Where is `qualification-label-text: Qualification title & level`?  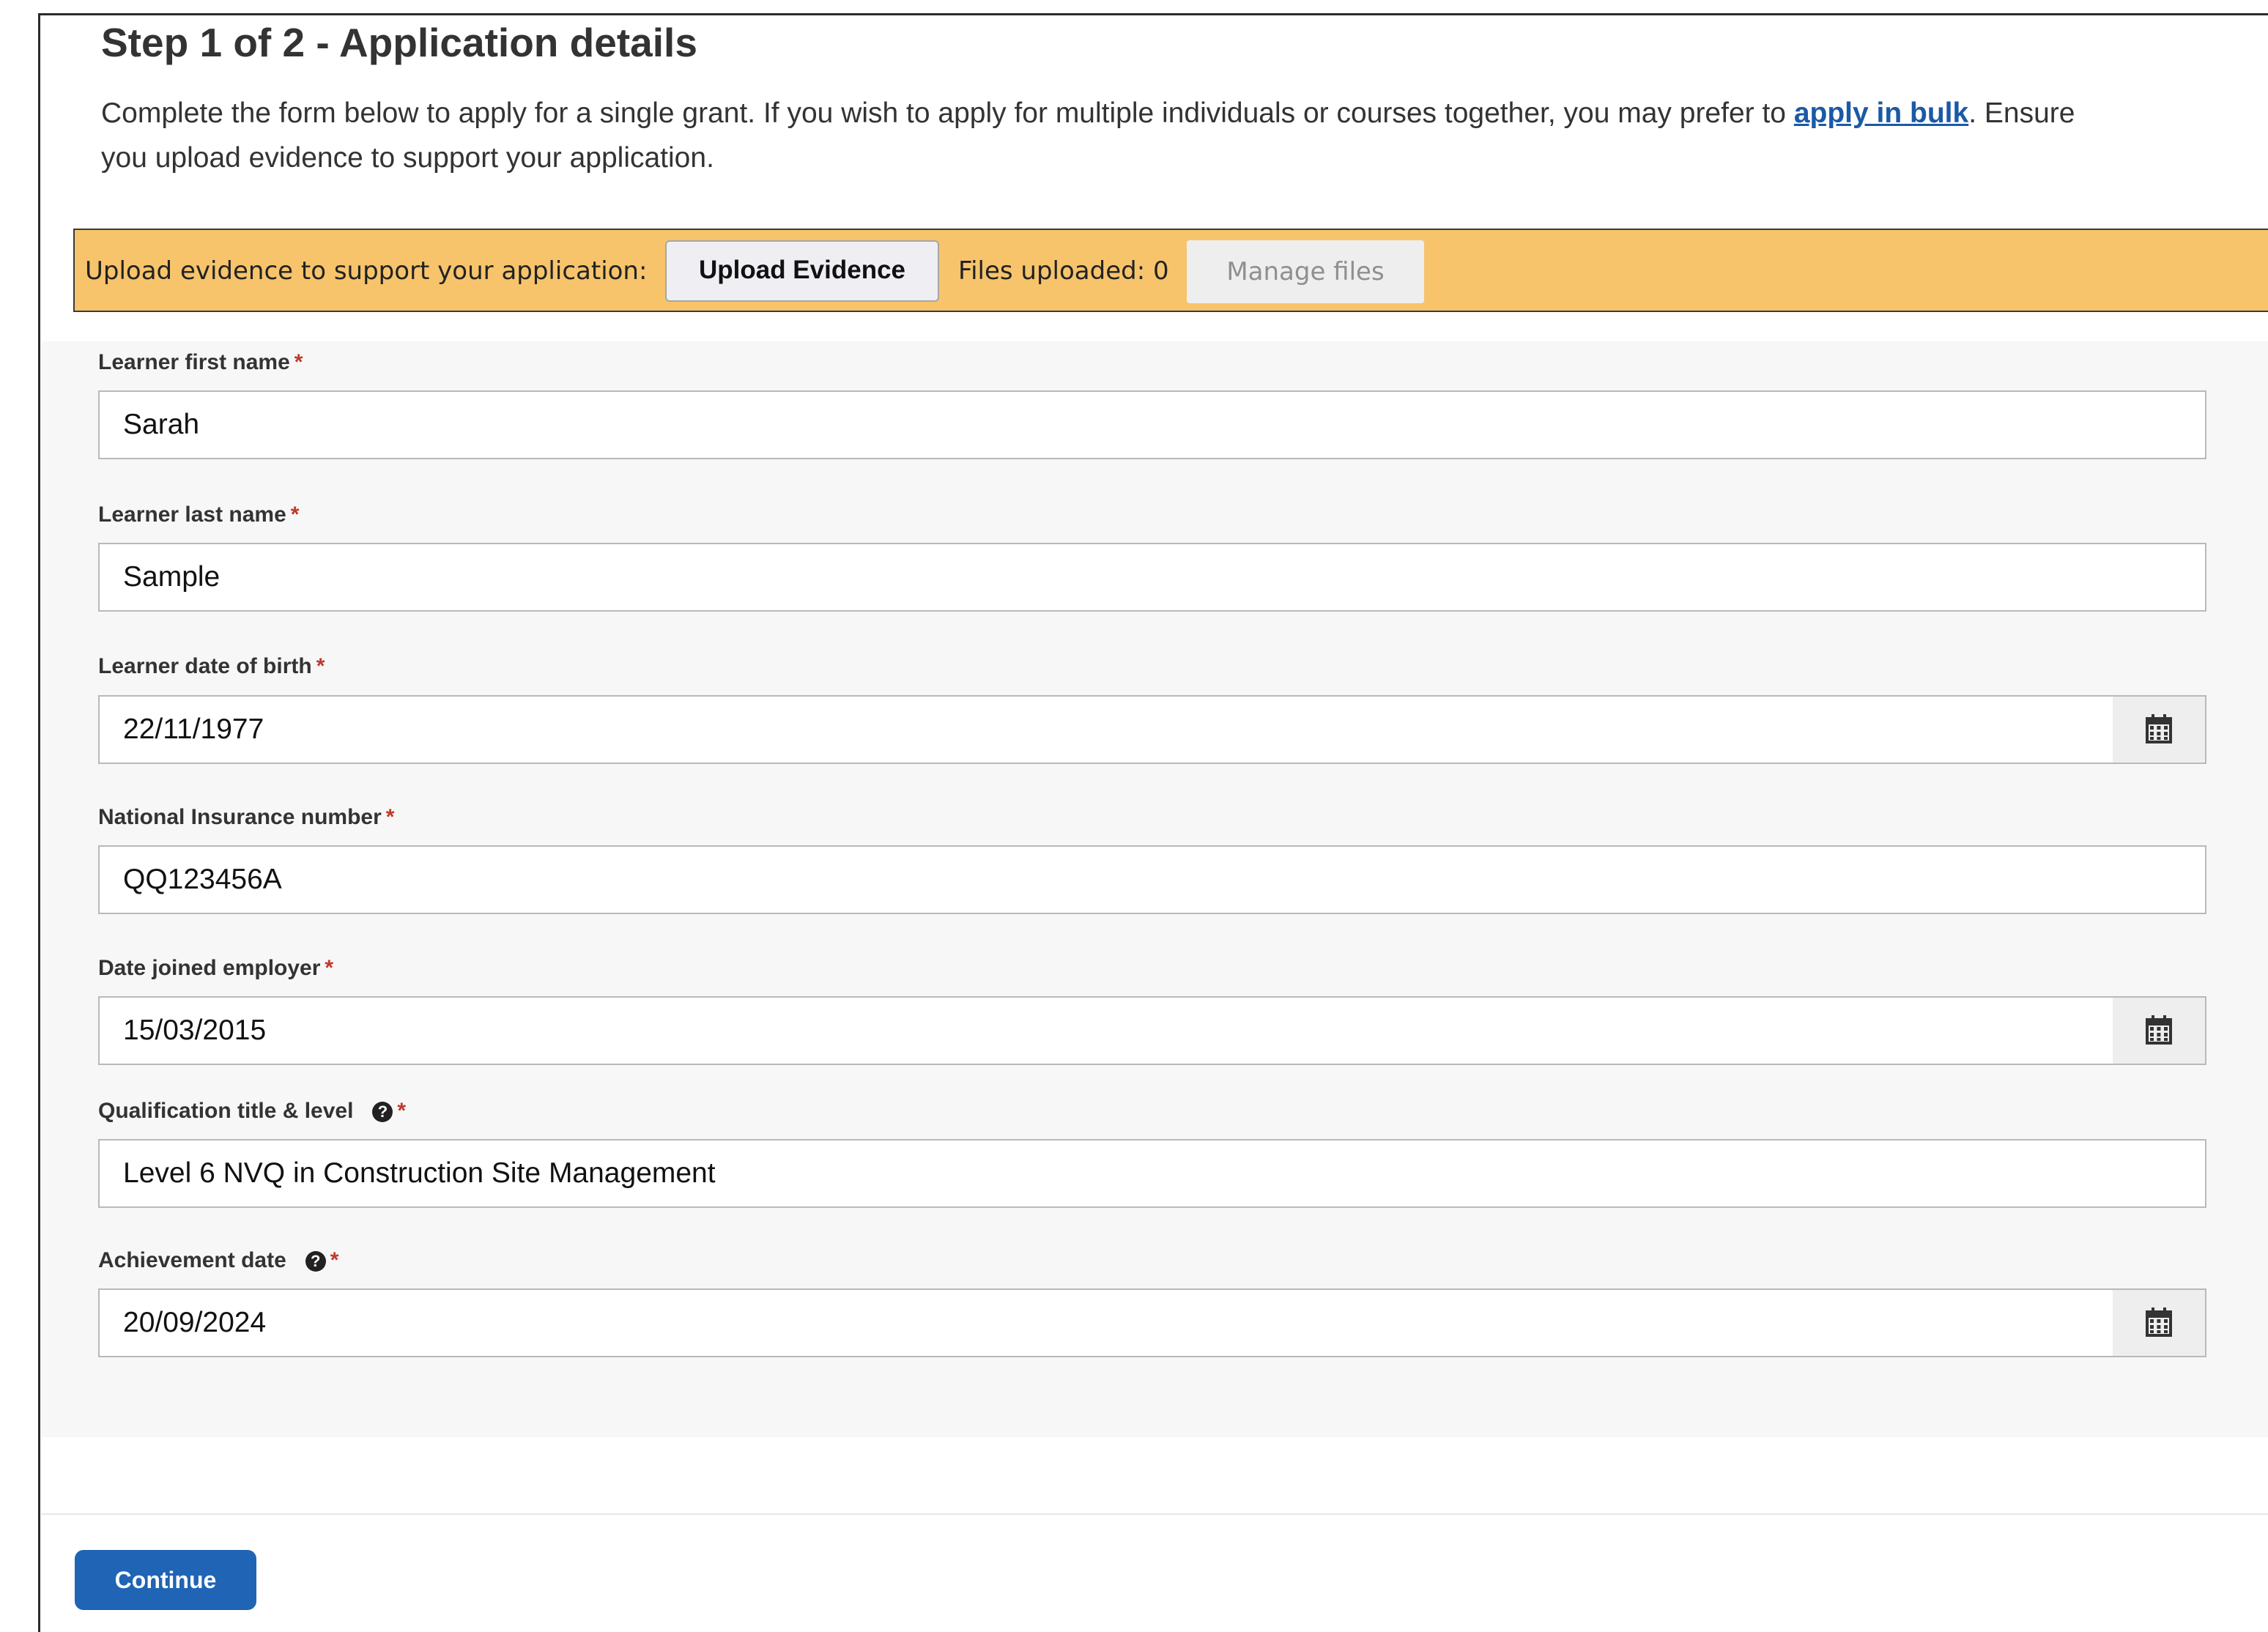 qualification-label-text: Qualification title & level is located at coordinates (226, 1111).